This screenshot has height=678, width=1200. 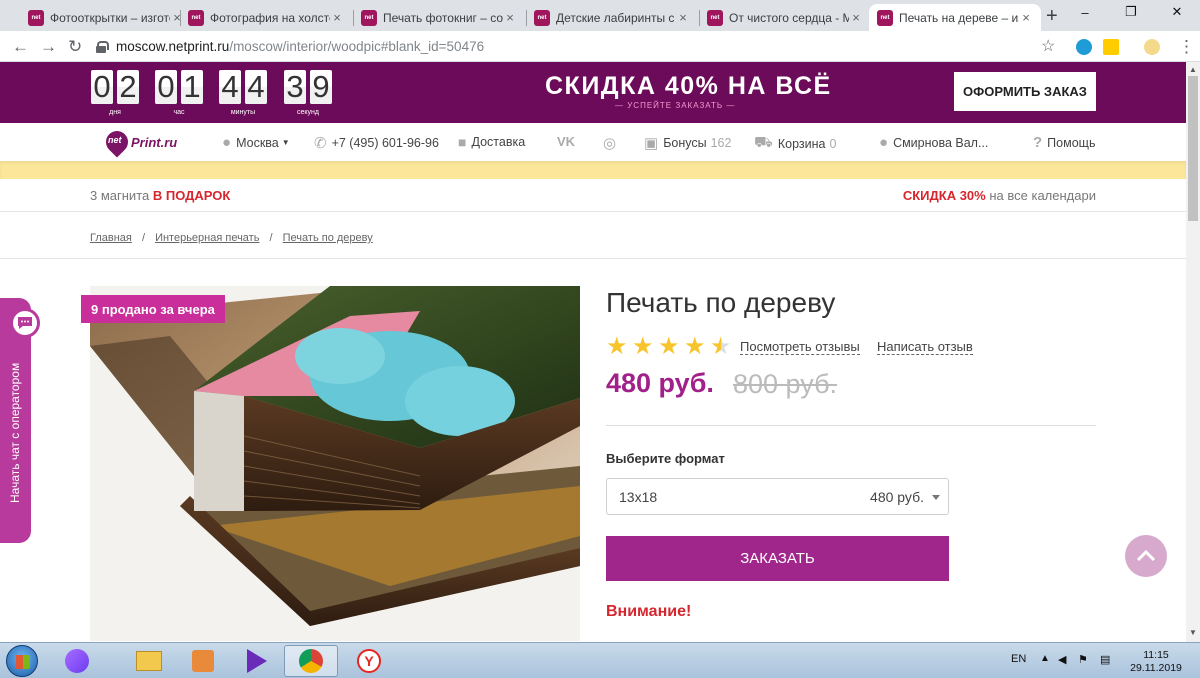 I want to click on bonuses-link: ▣ Бонусы 162, so click(x=687, y=143).